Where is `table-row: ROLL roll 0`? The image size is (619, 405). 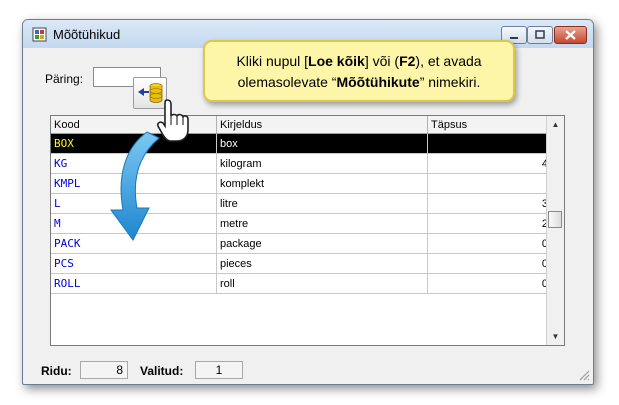
table-row: ROLL roll 0 is located at coordinates (301, 283).